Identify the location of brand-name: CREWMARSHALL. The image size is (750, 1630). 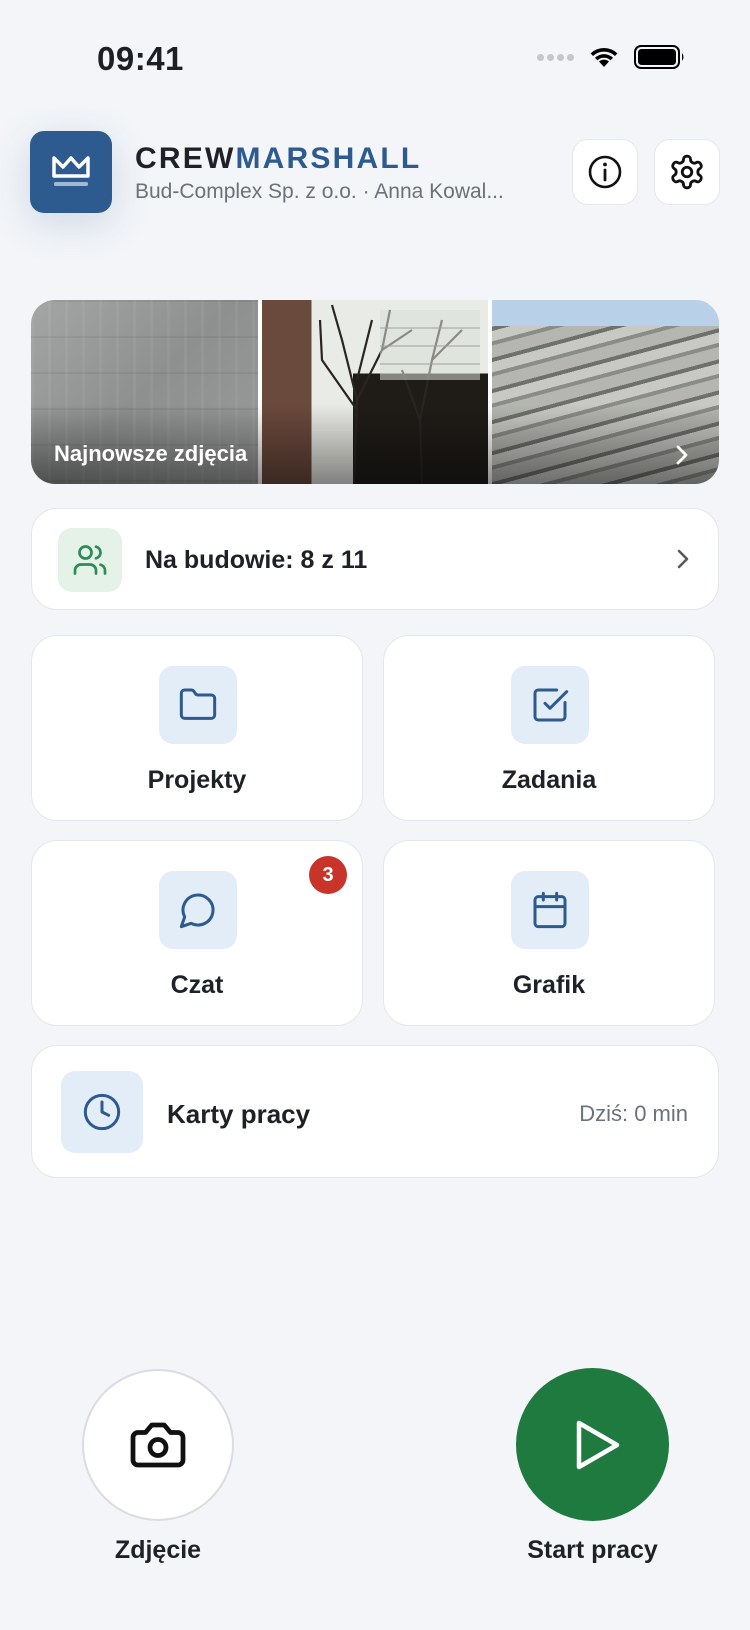
(278, 159).